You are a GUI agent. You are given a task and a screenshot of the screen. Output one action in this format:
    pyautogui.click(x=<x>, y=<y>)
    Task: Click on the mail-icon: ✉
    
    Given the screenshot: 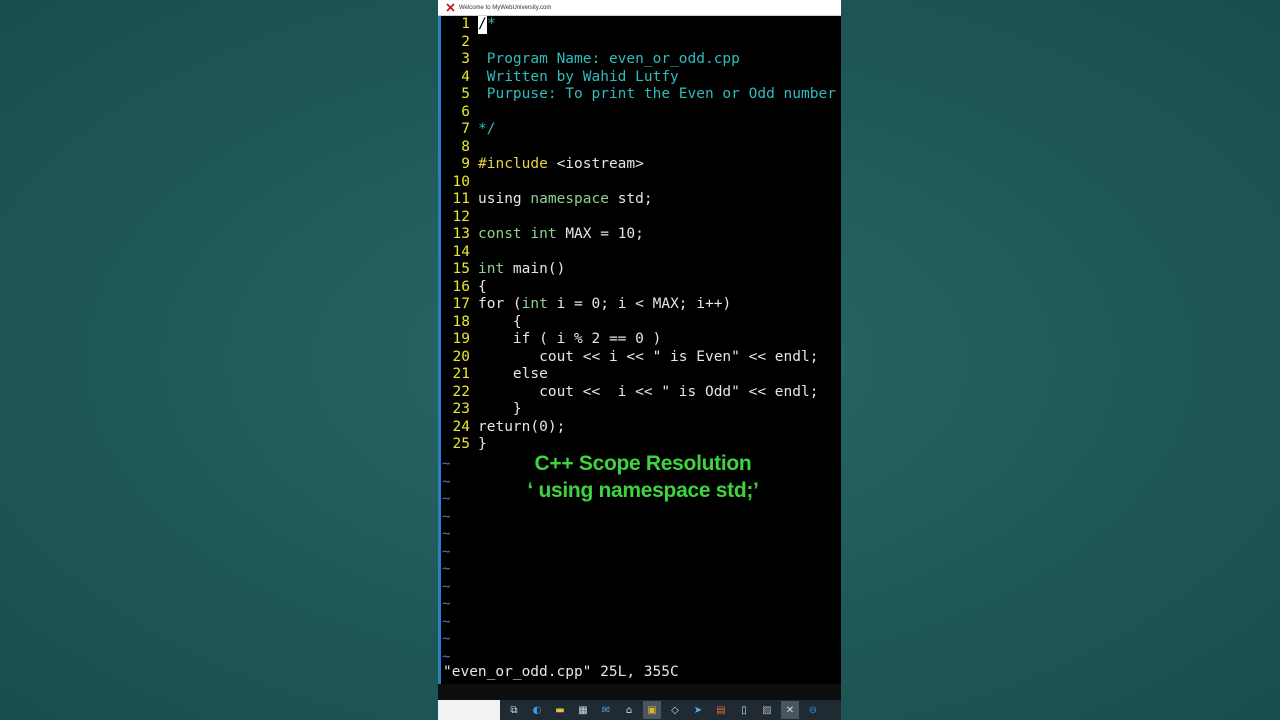 What is the action you would take?
    pyautogui.click(x=606, y=710)
    